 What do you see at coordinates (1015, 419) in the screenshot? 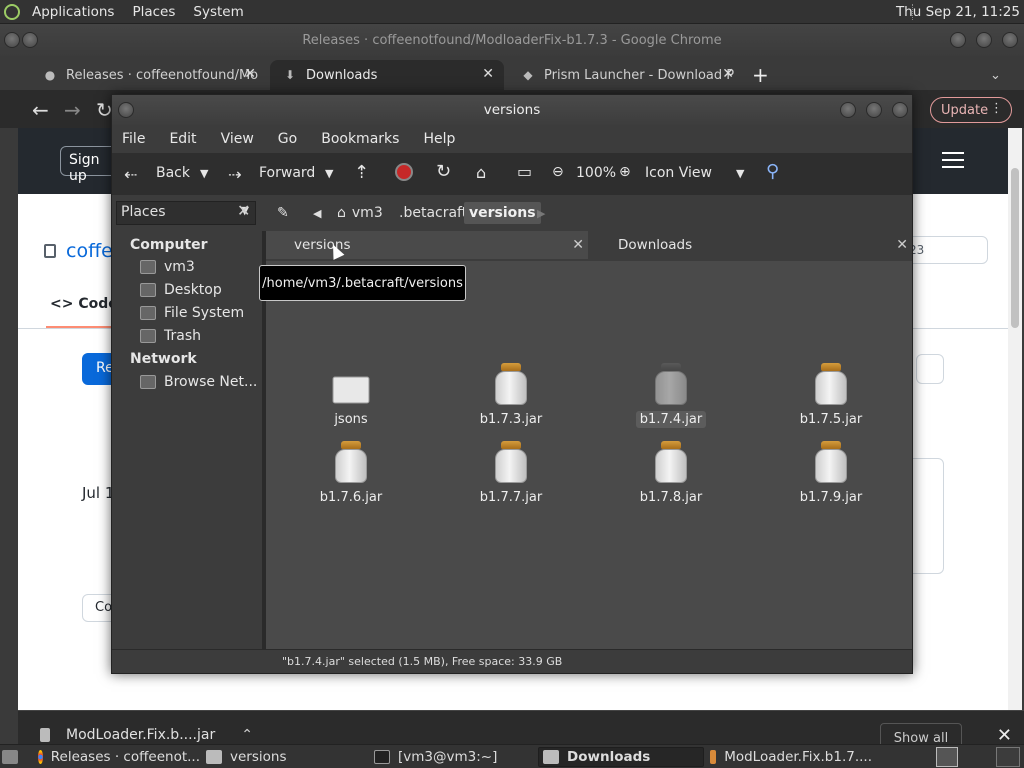
I see `page-scrollbar` at bounding box center [1015, 419].